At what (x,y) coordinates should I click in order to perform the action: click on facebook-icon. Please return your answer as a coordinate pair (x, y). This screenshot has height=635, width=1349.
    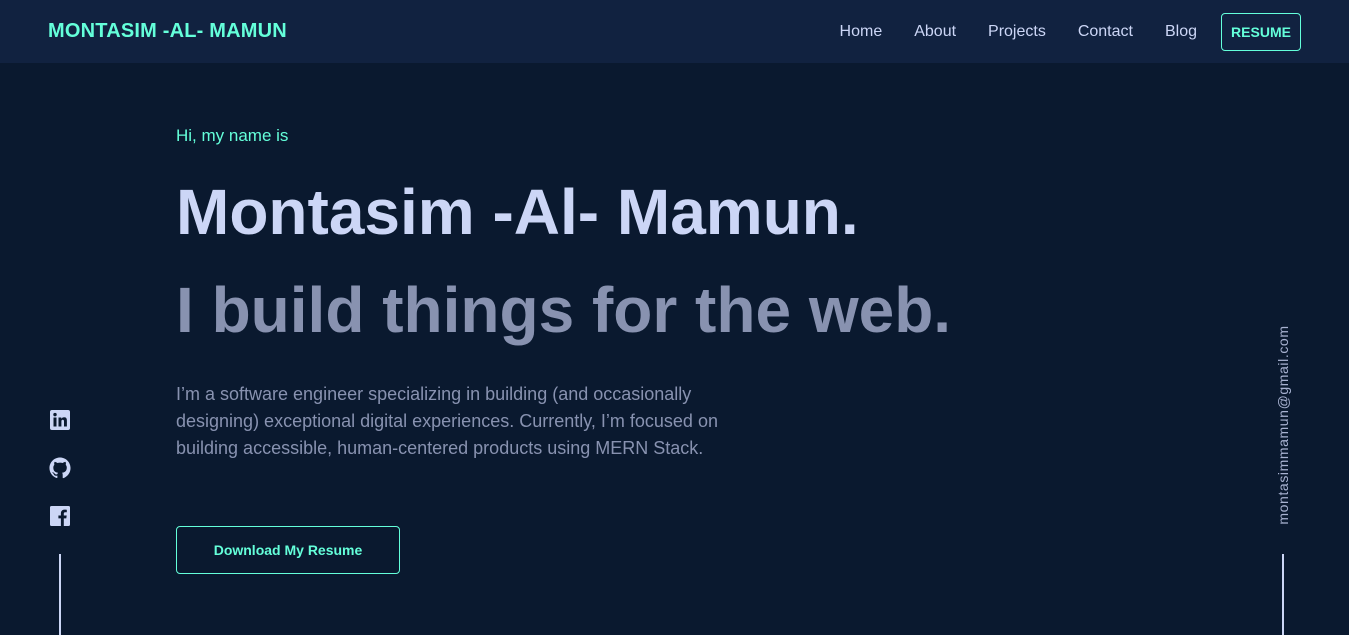
    Looking at the image, I should click on (60, 516).